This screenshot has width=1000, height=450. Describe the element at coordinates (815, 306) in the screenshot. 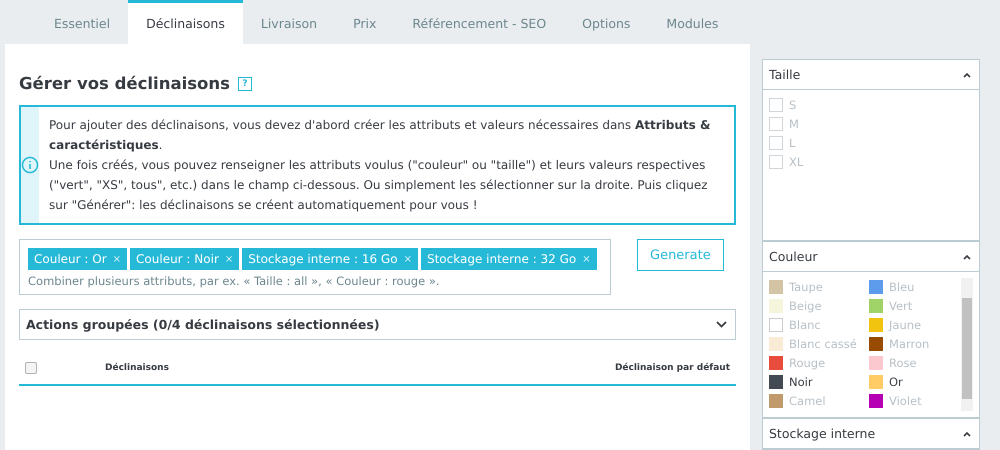

I see `attribute-value: Beige` at that location.